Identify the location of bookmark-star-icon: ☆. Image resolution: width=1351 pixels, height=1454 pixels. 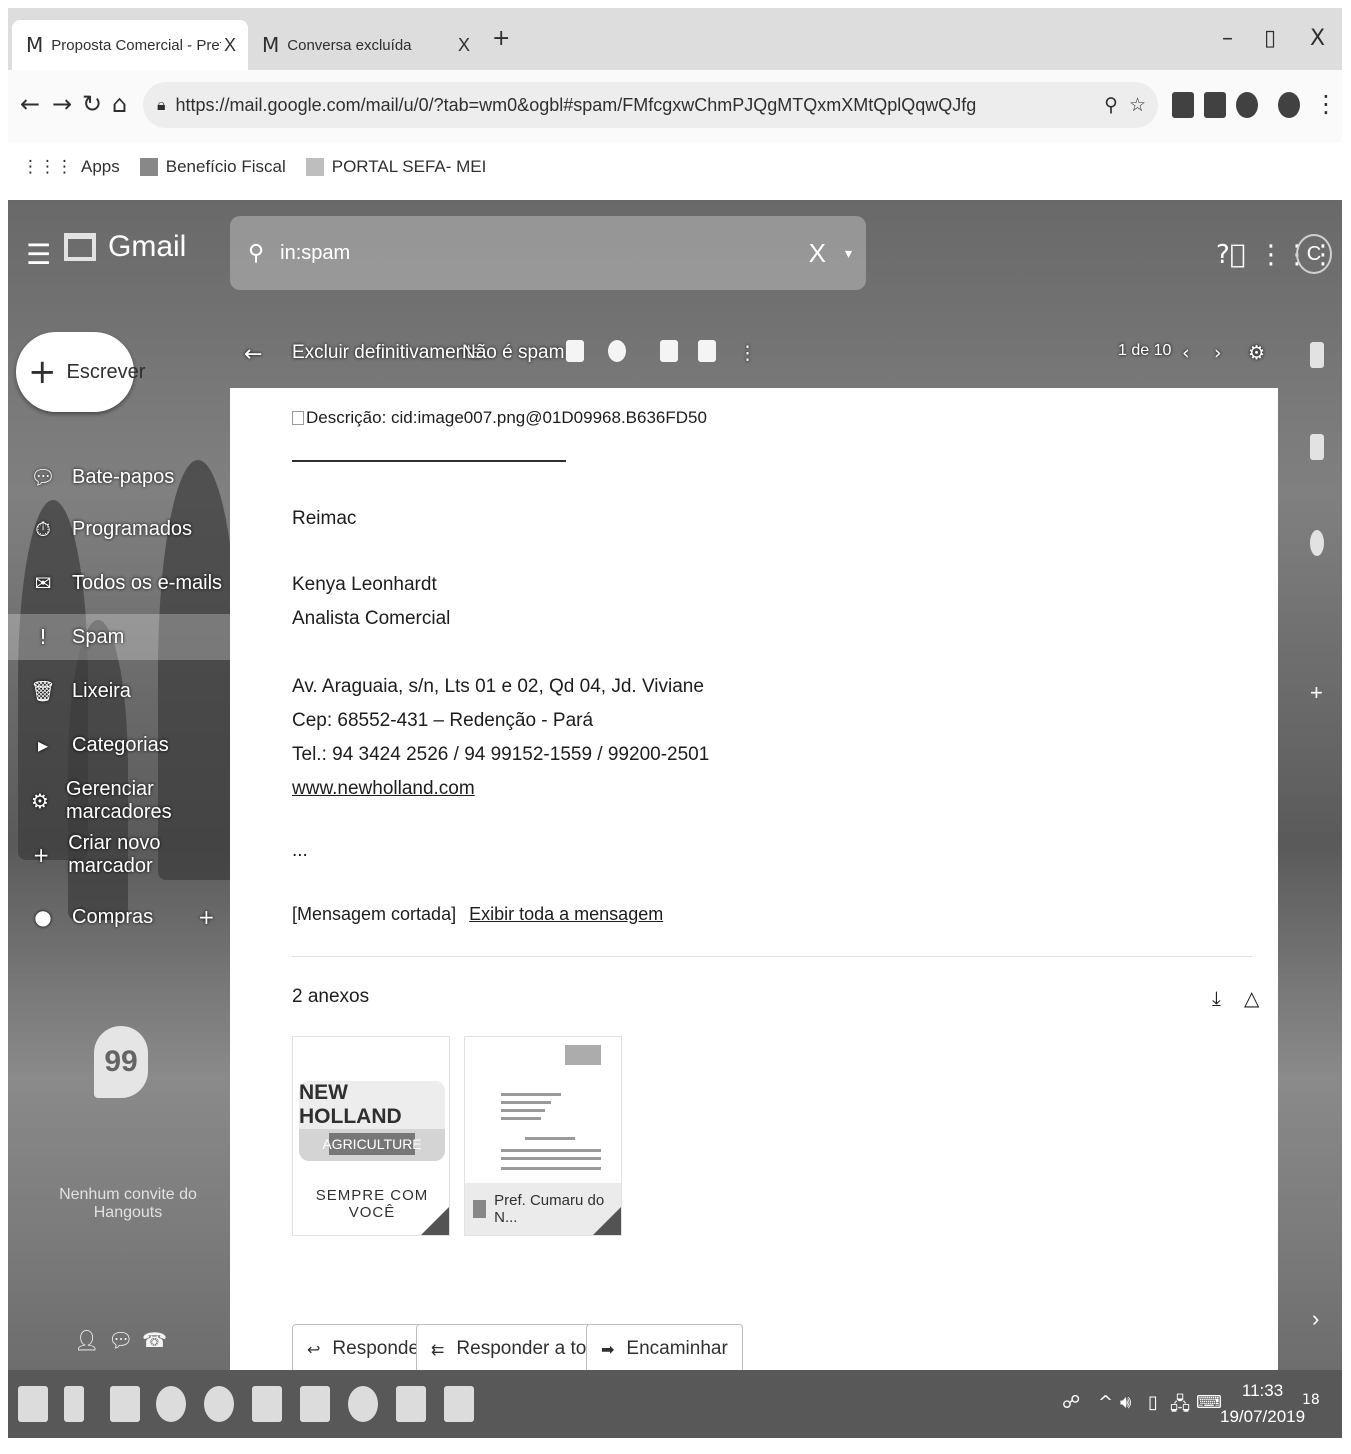
(1137, 105).